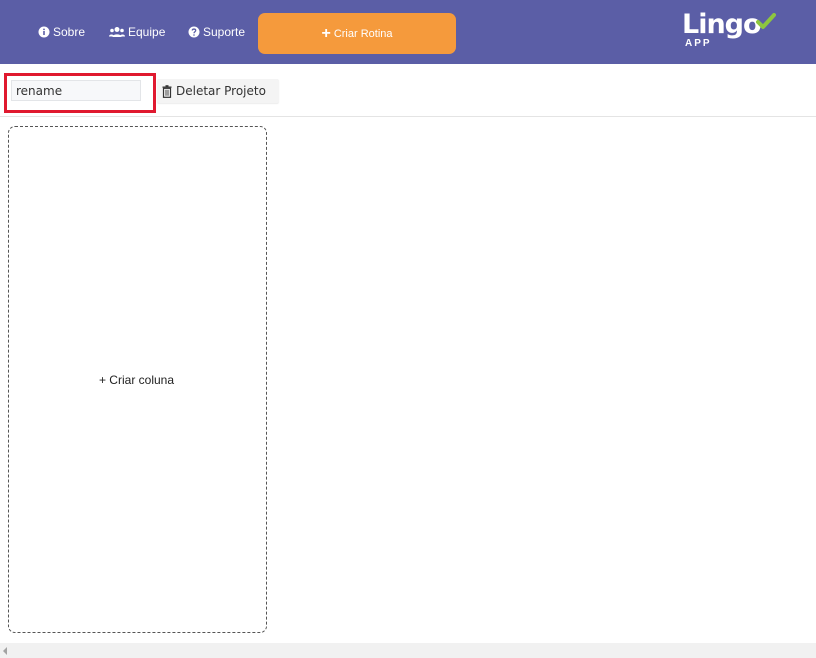 The image size is (816, 658). I want to click on nav-team-link: Equipe, so click(137, 32).